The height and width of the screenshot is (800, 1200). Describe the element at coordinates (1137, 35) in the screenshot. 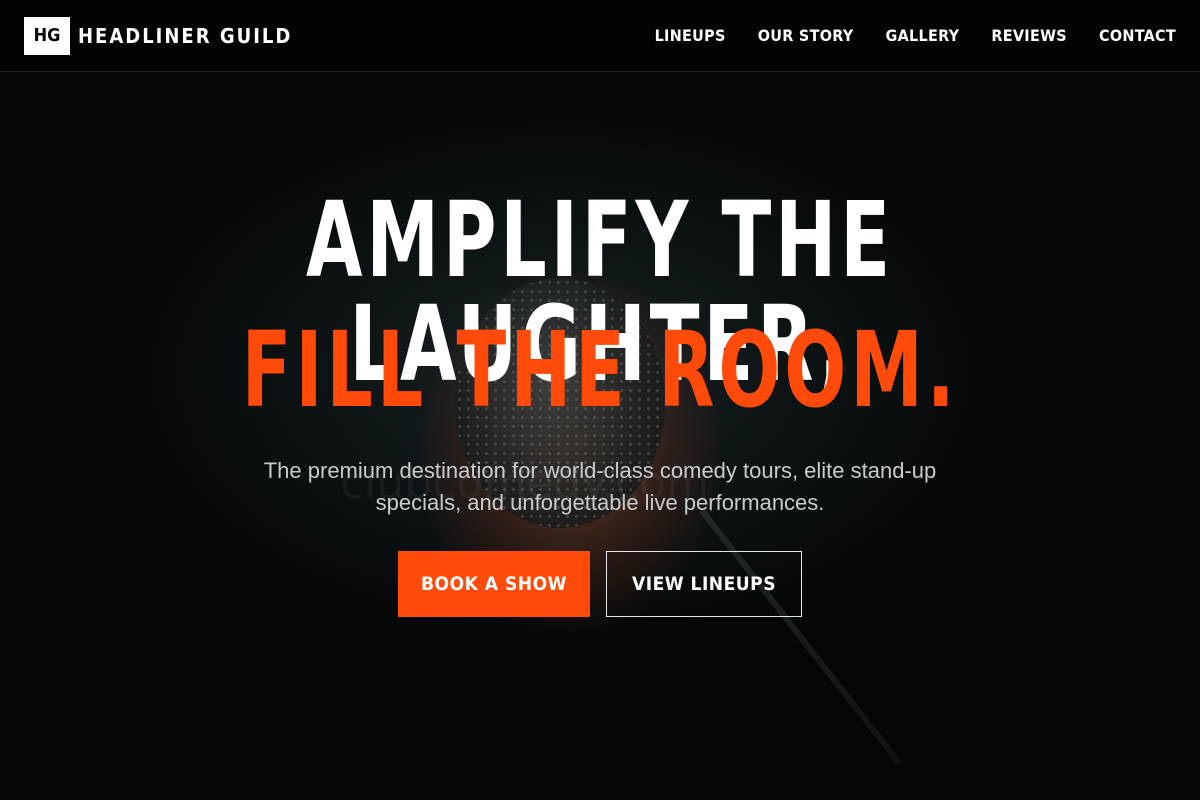

I see `nav-item-contact: CONTACT` at that location.